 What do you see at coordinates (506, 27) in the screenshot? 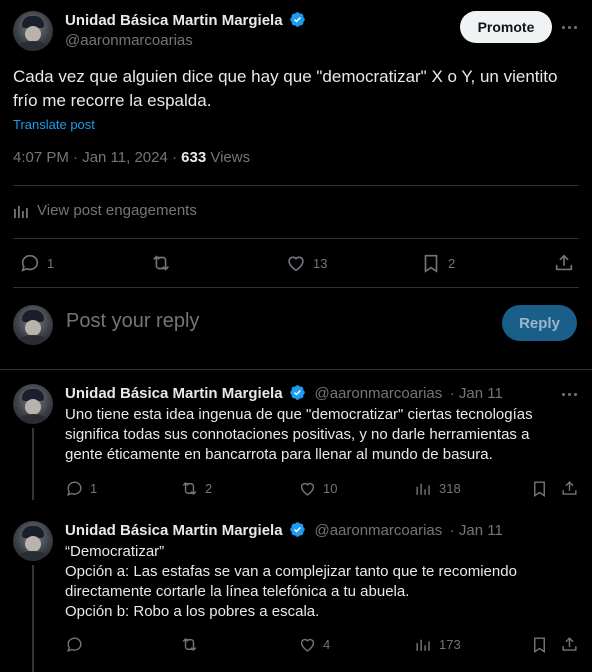
I see `promote-button: Promote` at bounding box center [506, 27].